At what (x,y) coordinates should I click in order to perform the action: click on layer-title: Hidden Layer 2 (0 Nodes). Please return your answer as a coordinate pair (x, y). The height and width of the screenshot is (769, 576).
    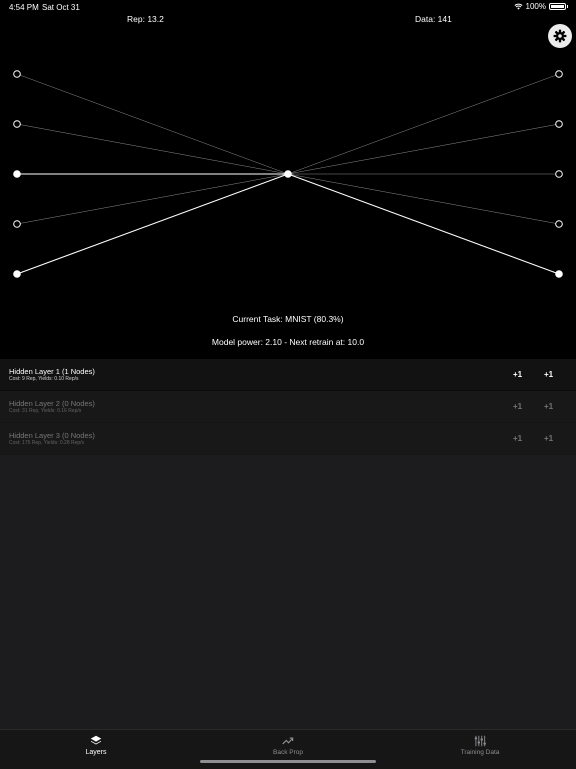
    Looking at the image, I should click on (52, 403).